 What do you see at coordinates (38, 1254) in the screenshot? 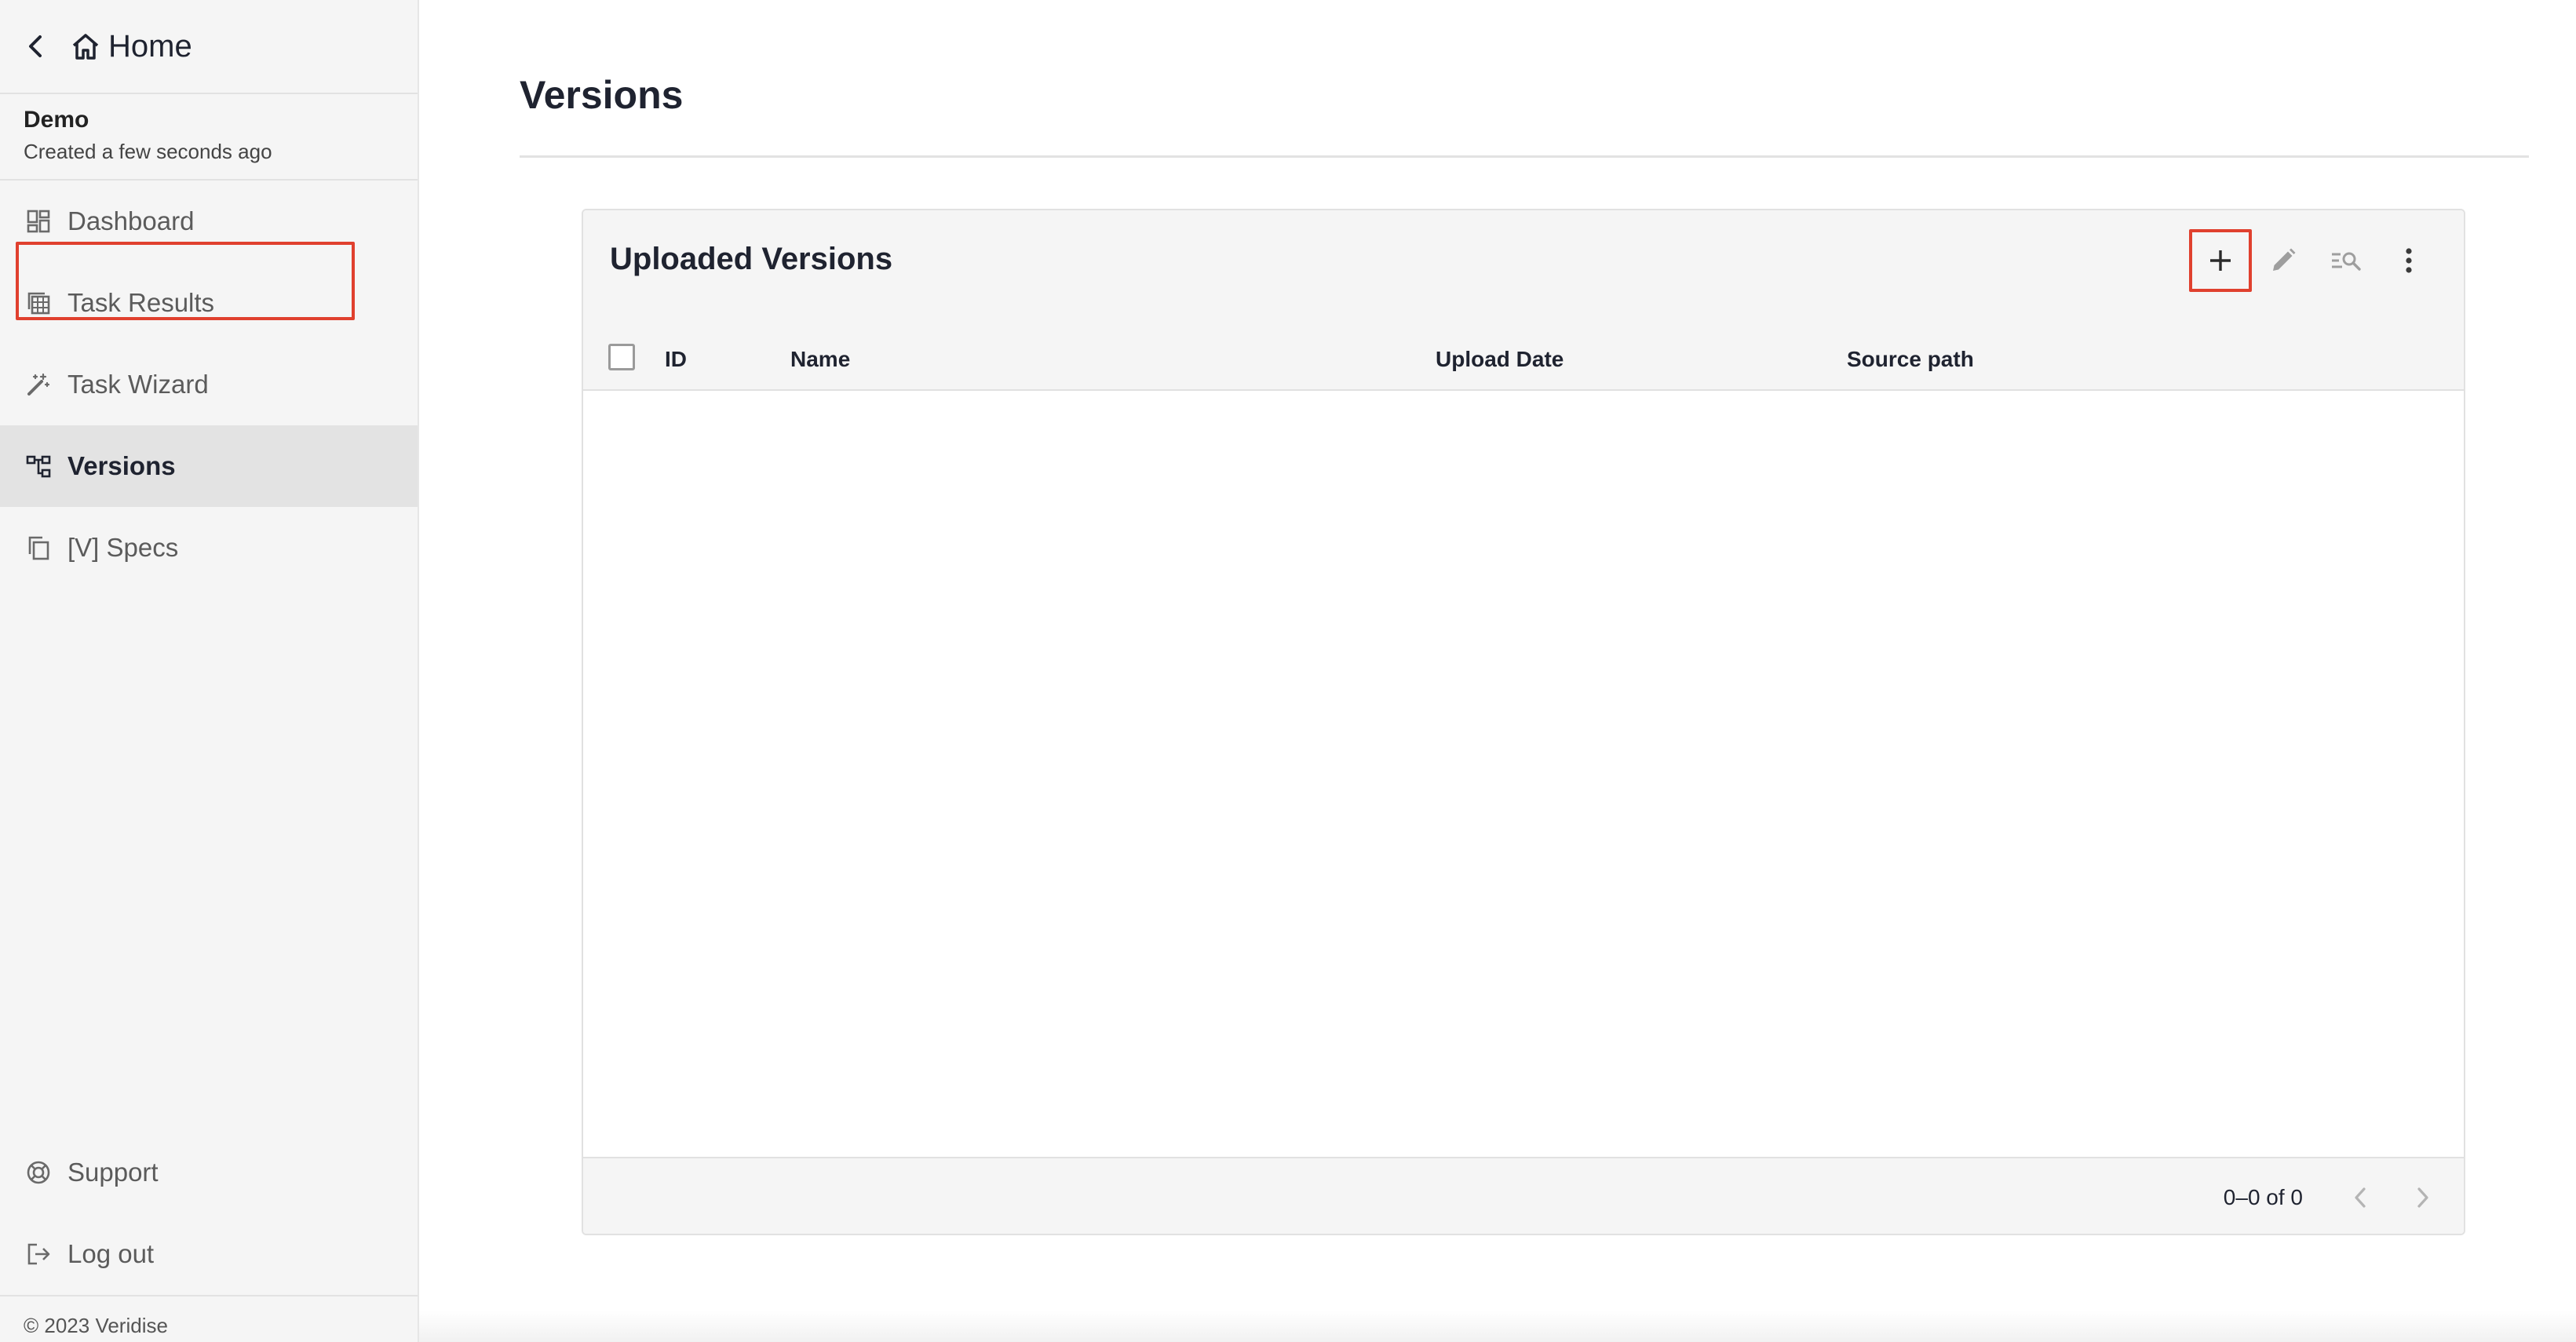
I see `logout-icon` at bounding box center [38, 1254].